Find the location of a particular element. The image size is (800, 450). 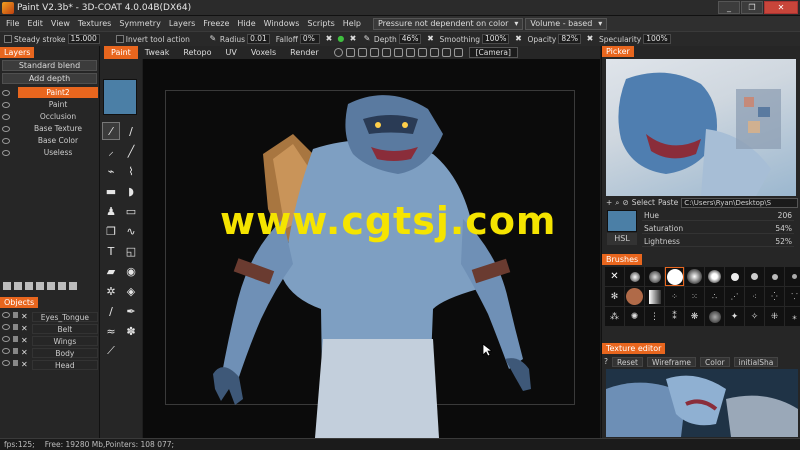

menu-layers: Layers is located at coordinates (182, 23).